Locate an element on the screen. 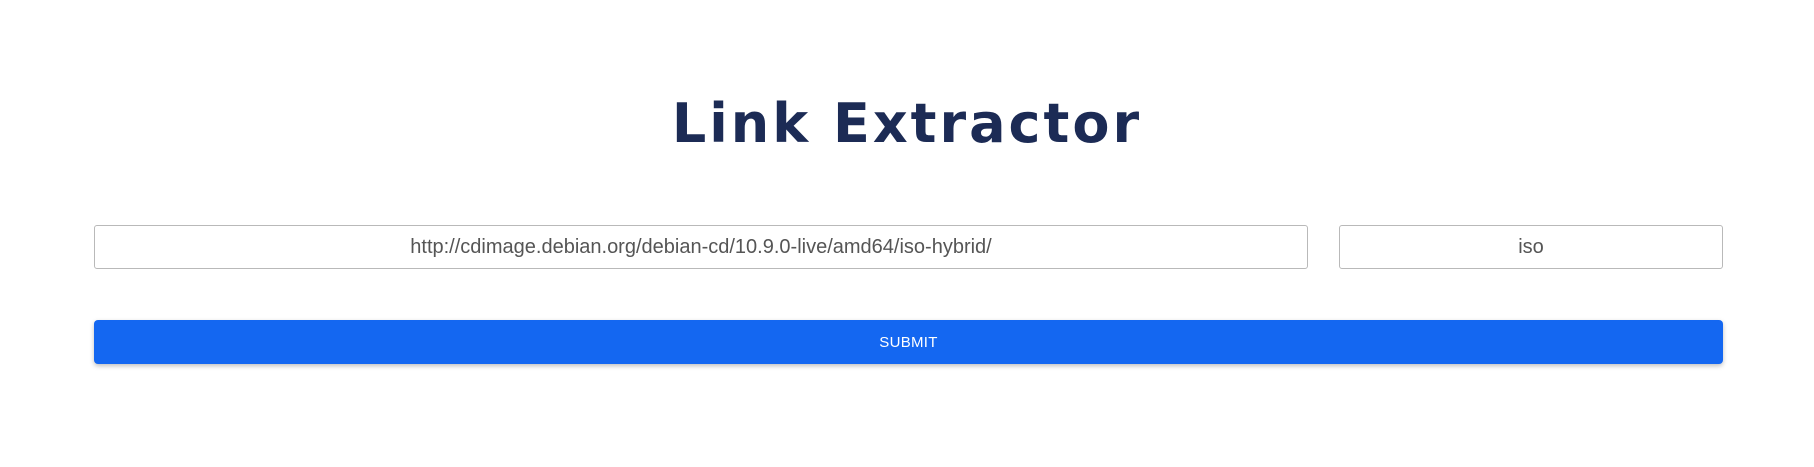 Image resolution: width=1814 pixels, height=467 pixels. url-input is located at coordinates (701, 247).